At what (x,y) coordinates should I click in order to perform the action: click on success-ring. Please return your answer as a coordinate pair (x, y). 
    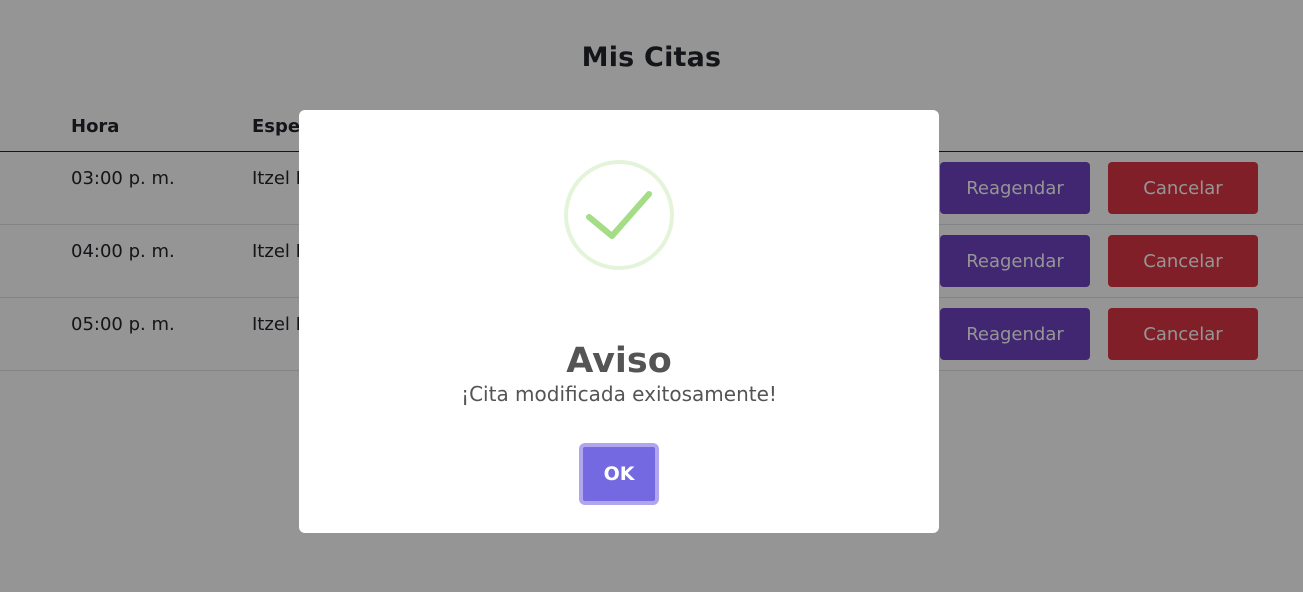
    Looking at the image, I should click on (619, 215).